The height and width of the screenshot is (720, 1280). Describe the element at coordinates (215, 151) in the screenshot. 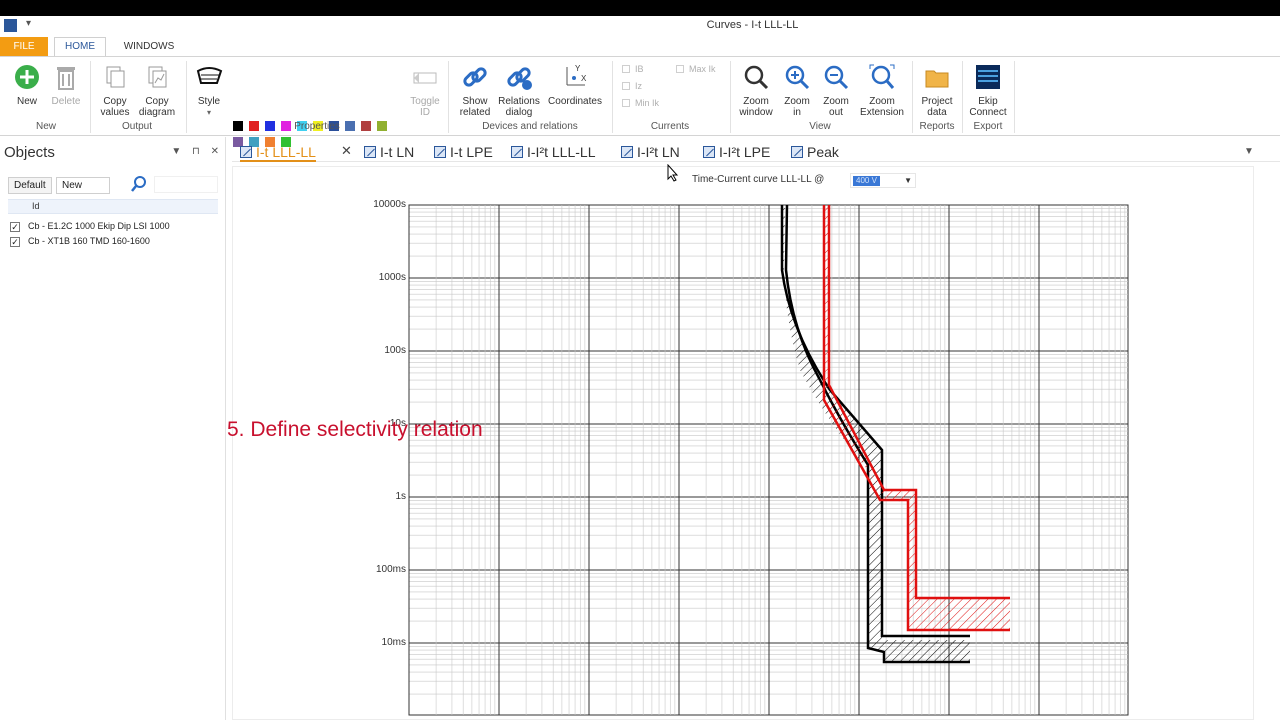

I see `close-icon: ✕` at that location.